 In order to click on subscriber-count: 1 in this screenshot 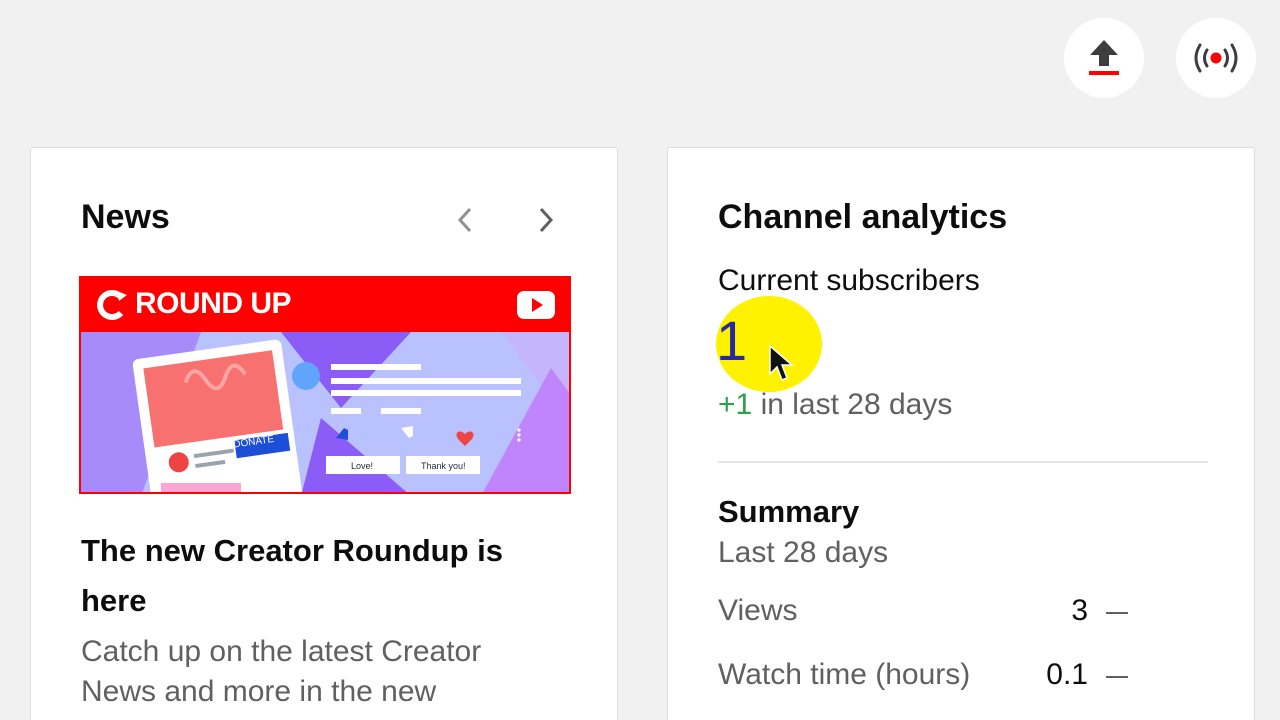, I will do `click(732, 340)`.